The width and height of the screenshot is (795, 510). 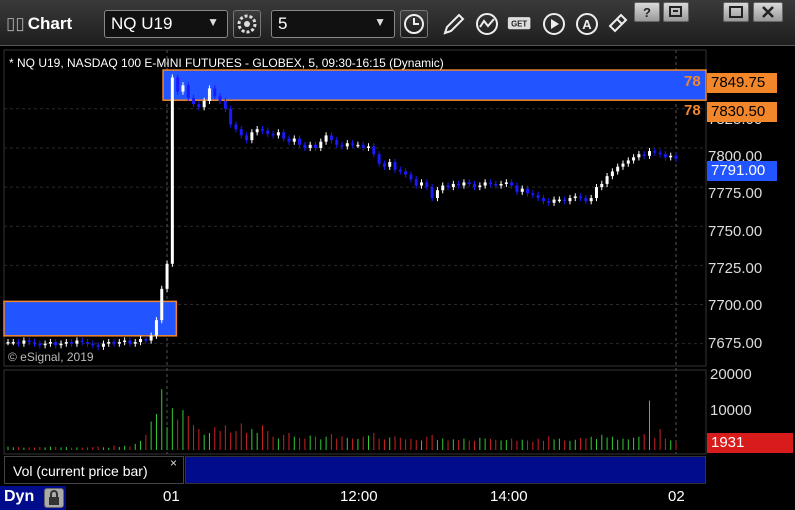 I want to click on price-tick: 7725.00, so click(x=735, y=268).